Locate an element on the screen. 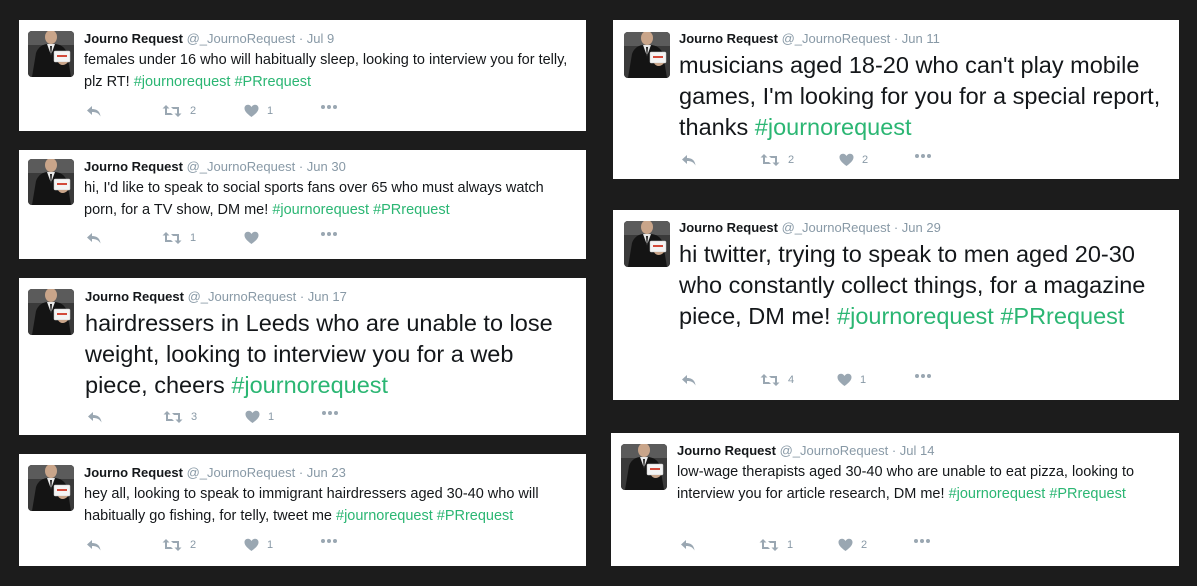 The width and height of the screenshot is (1197, 586). retweet-button: 3 is located at coordinates (180, 417).